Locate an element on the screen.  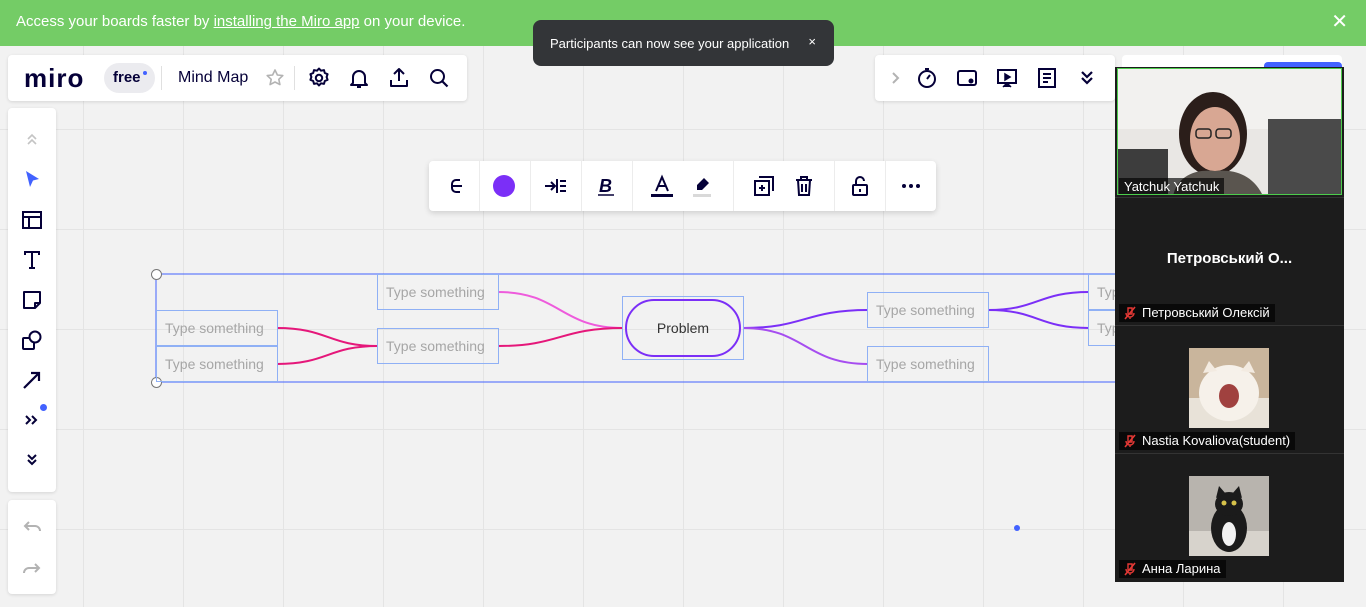
redo-icon is located at coordinates (32, 568).